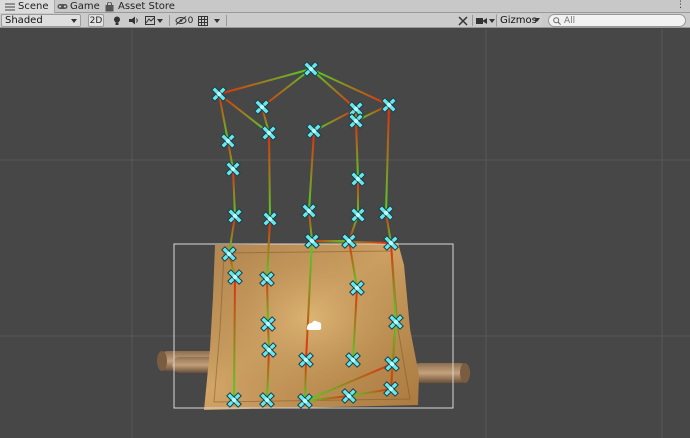 The image size is (690, 438). Describe the element at coordinates (440, 373) in the screenshot. I see `scroll-roll-right` at that location.